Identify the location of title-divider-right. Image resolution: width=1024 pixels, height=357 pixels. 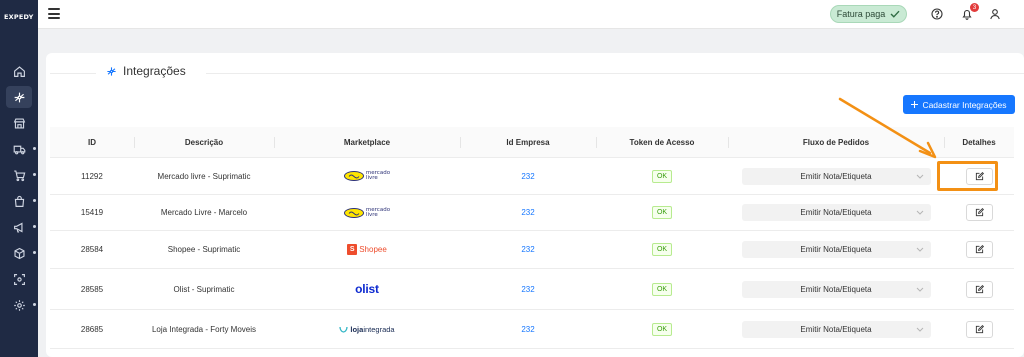
(615, 73).